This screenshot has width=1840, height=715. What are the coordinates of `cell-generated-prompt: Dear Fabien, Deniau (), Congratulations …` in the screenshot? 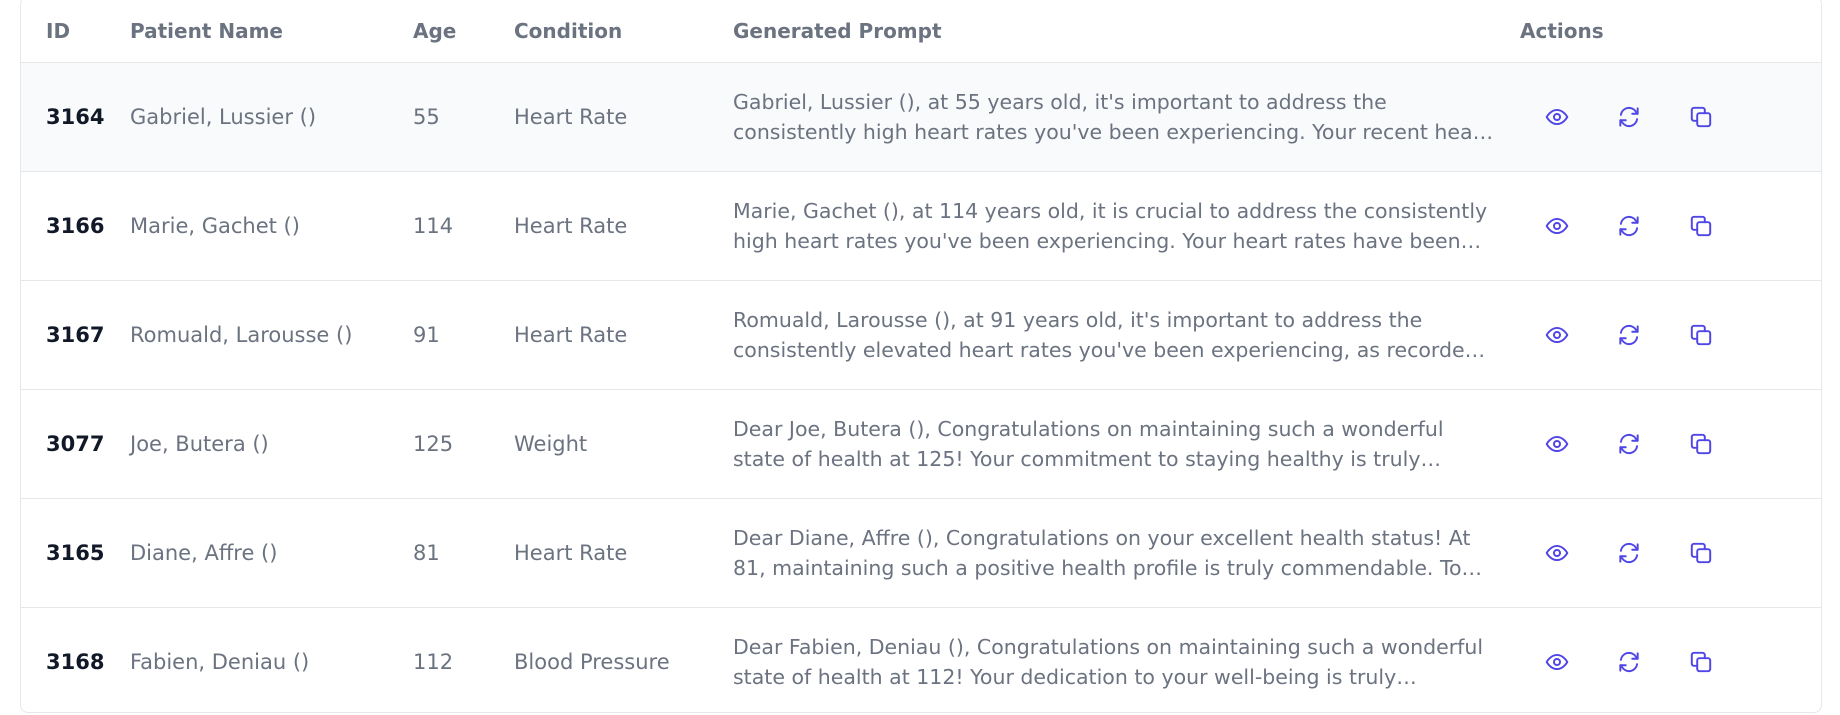 It's located at (1126, 659).